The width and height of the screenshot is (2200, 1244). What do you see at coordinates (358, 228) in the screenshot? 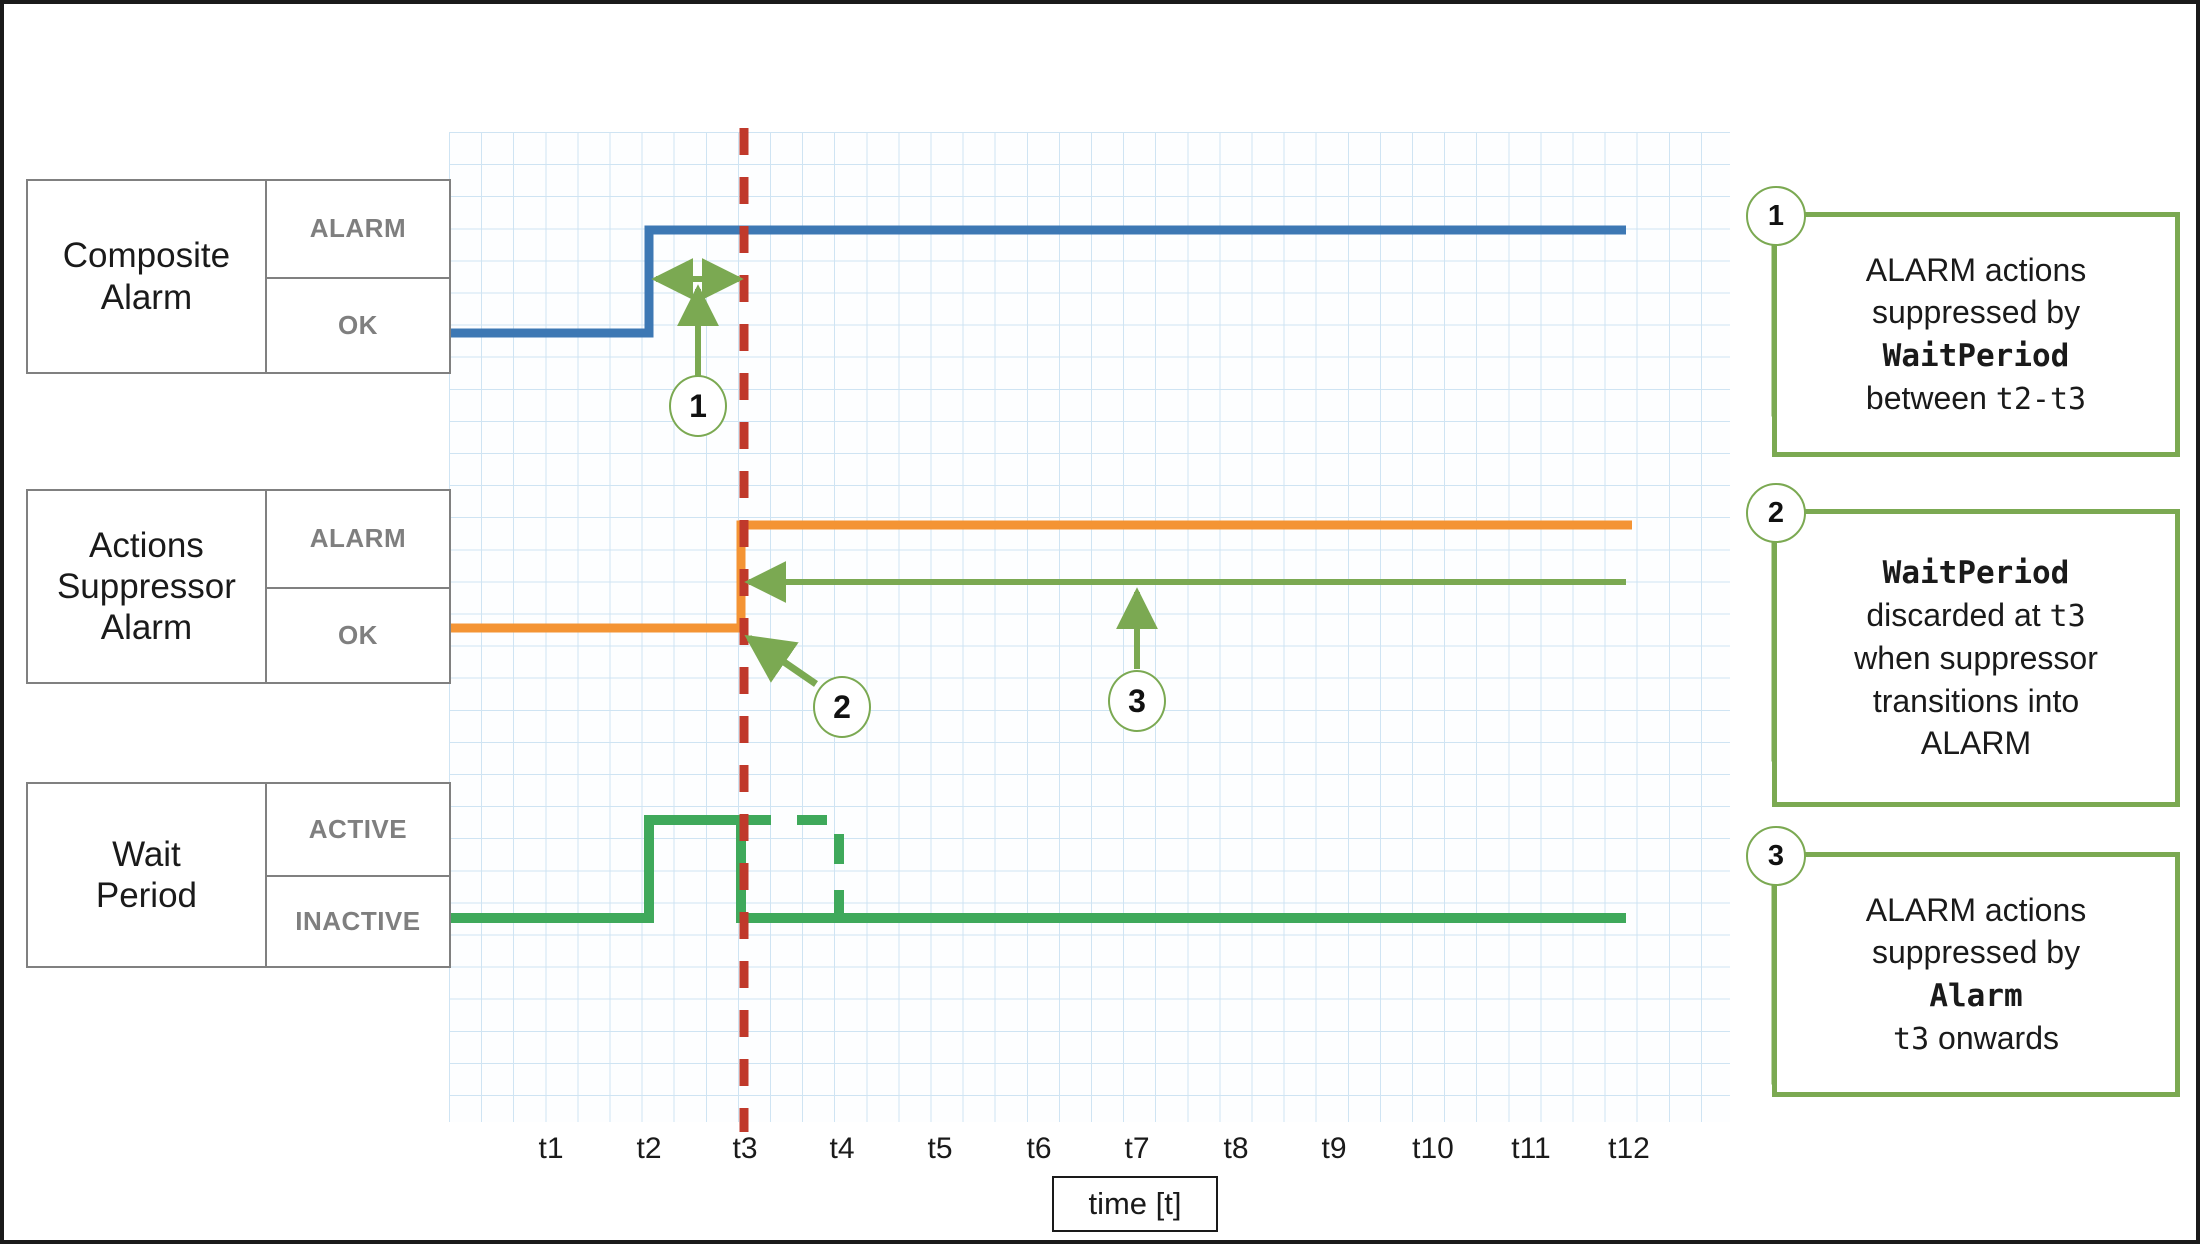
I see `state-label-composite-alarm-high: ALARM` at bounding box center [358, 228].